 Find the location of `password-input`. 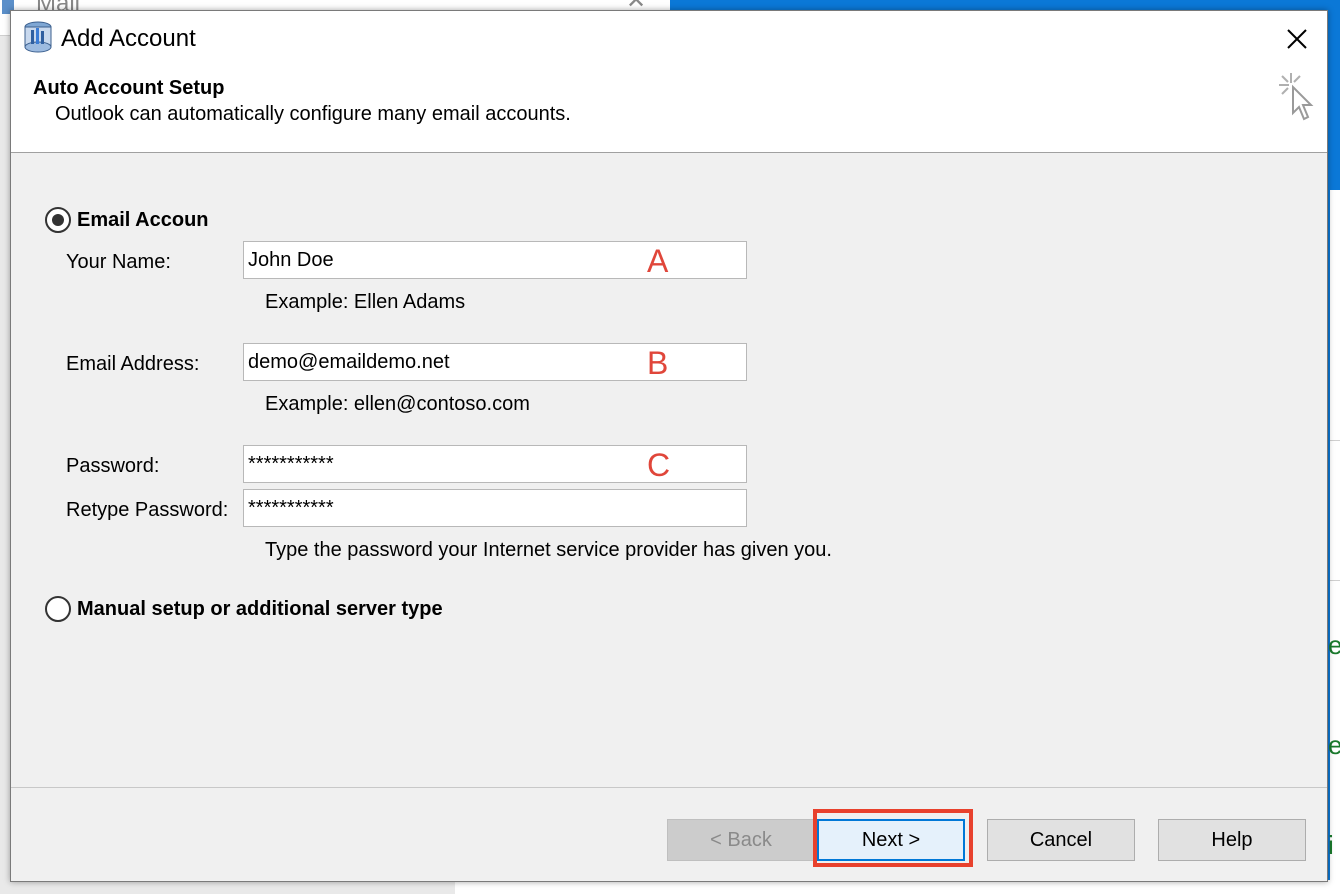

password-input is located at coordinates (495, 464).